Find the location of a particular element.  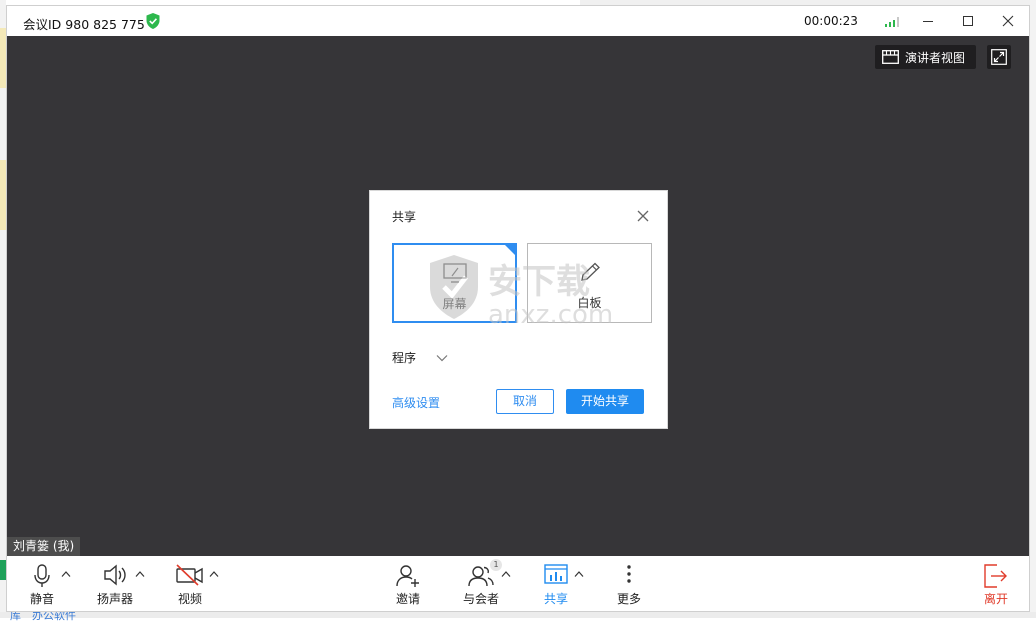

speaker-options-caret-icon is located at coordinates (140, 574).